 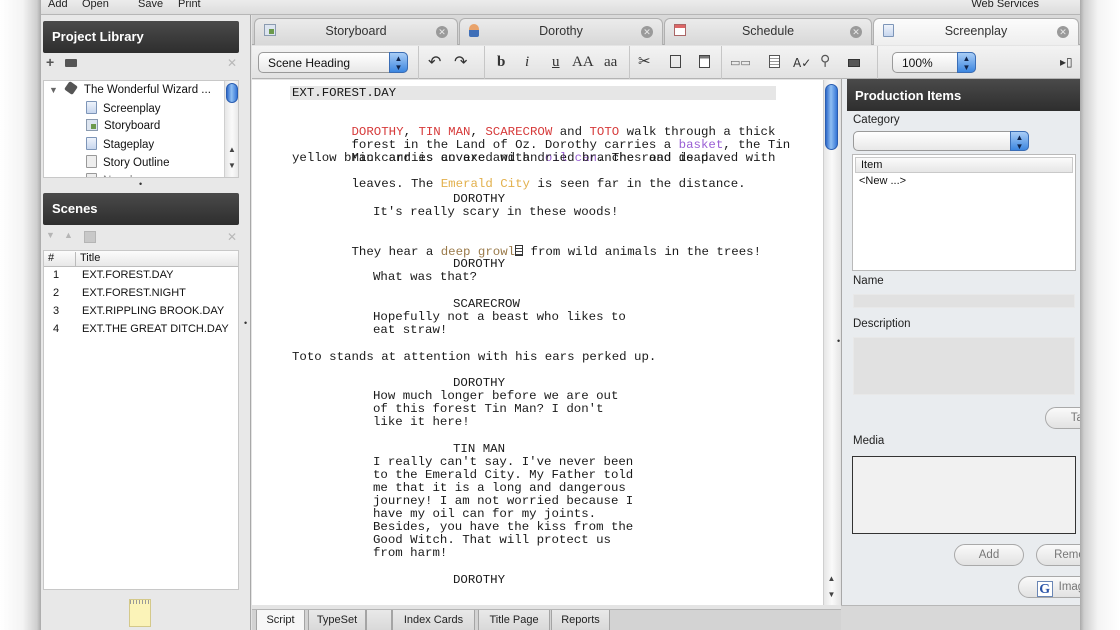 What do you see at coordinates (231, 129) in the screenshot?
I see `project-tree-scrollbar: ▲ ▼` at bounding box center [231, 129].